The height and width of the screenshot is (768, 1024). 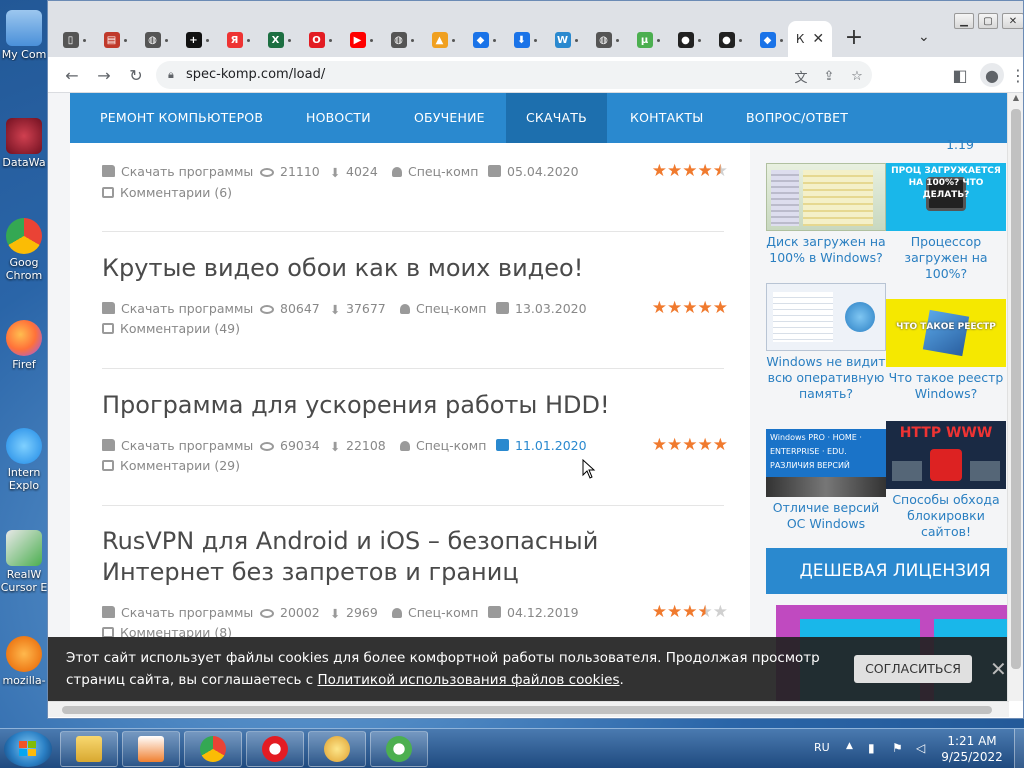 I want to click on side-panel-icon: ◧, so click(x=960, y=75).